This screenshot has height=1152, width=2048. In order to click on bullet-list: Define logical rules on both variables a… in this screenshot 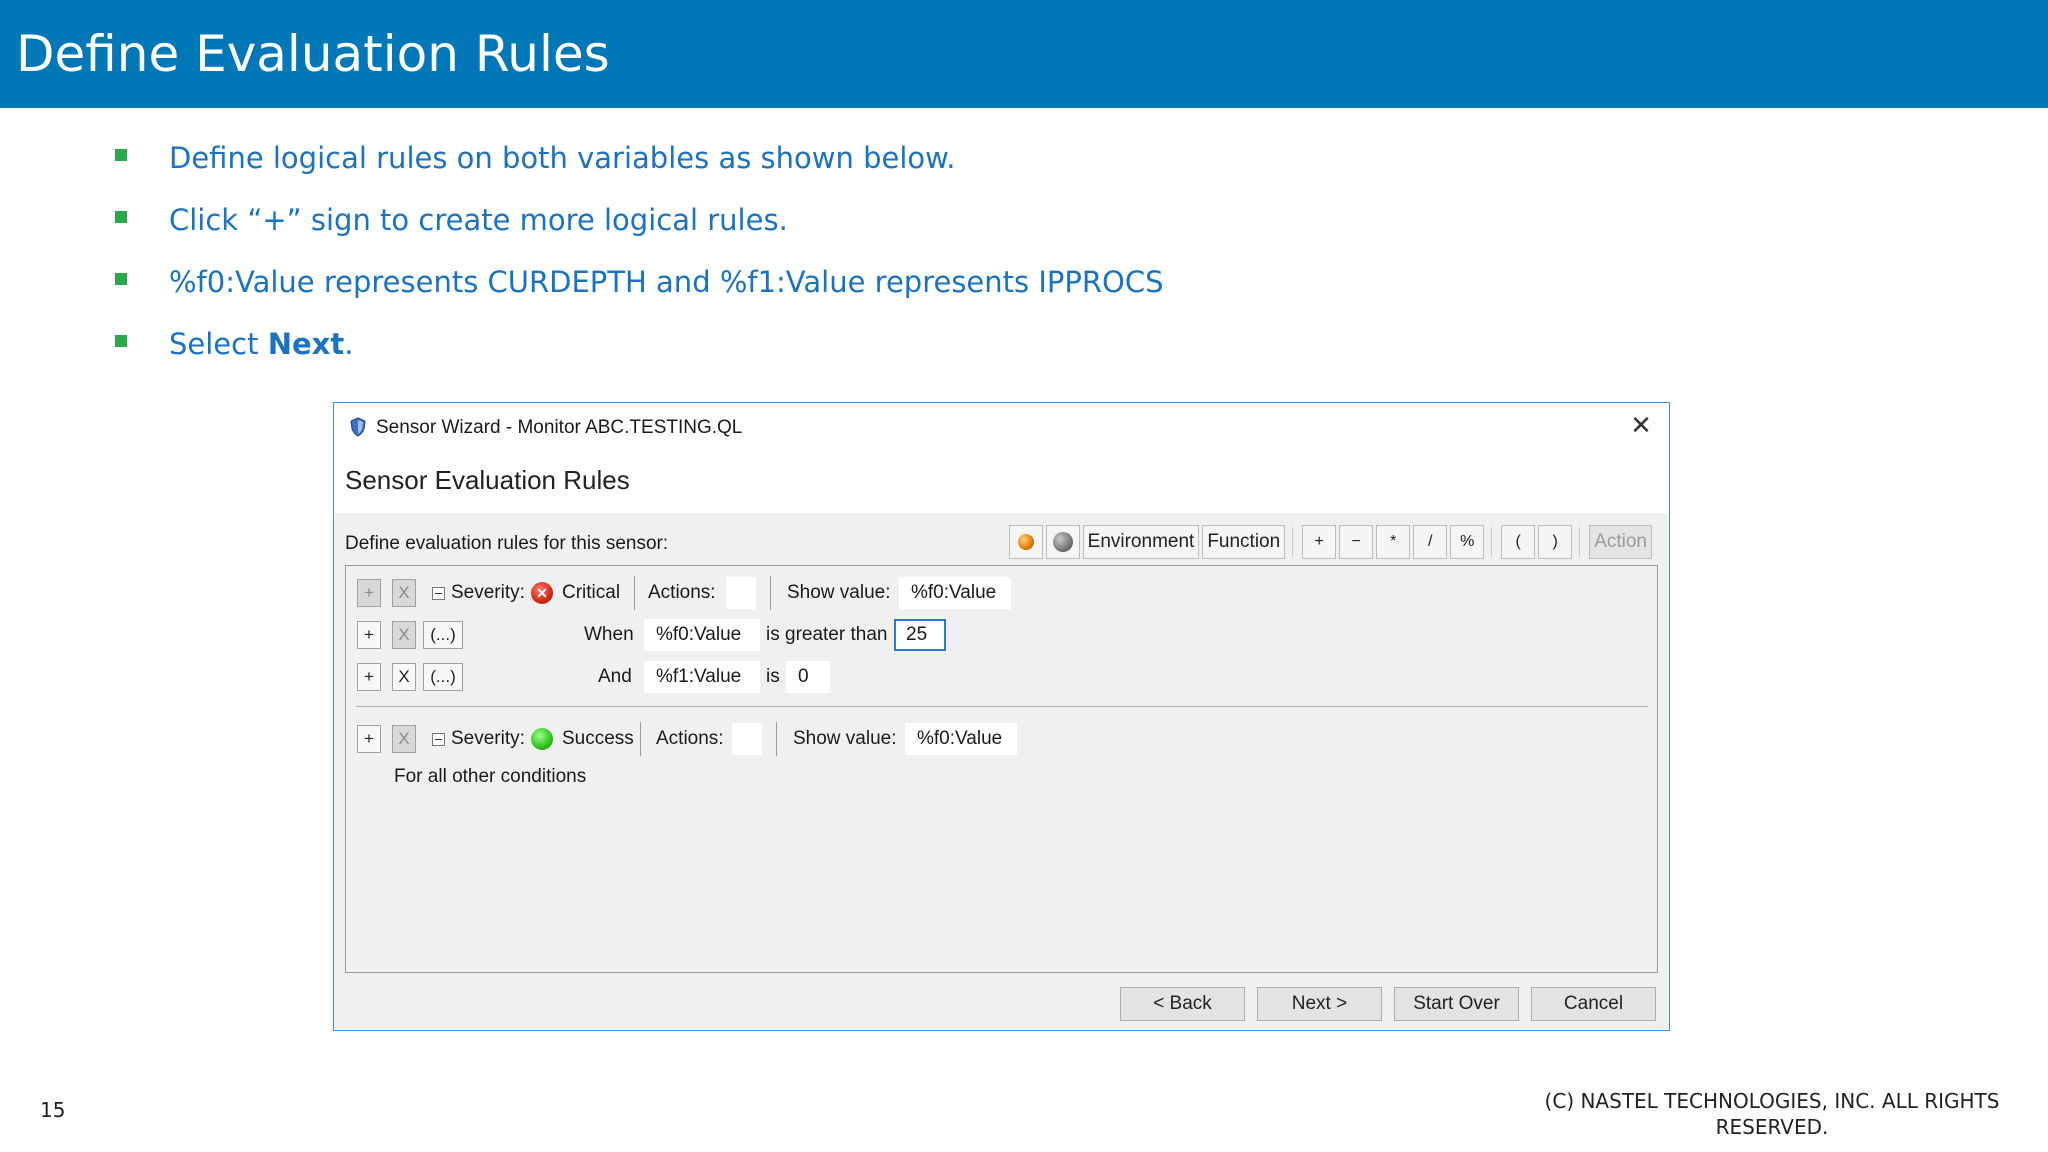, I will do `click(638, 260)`.